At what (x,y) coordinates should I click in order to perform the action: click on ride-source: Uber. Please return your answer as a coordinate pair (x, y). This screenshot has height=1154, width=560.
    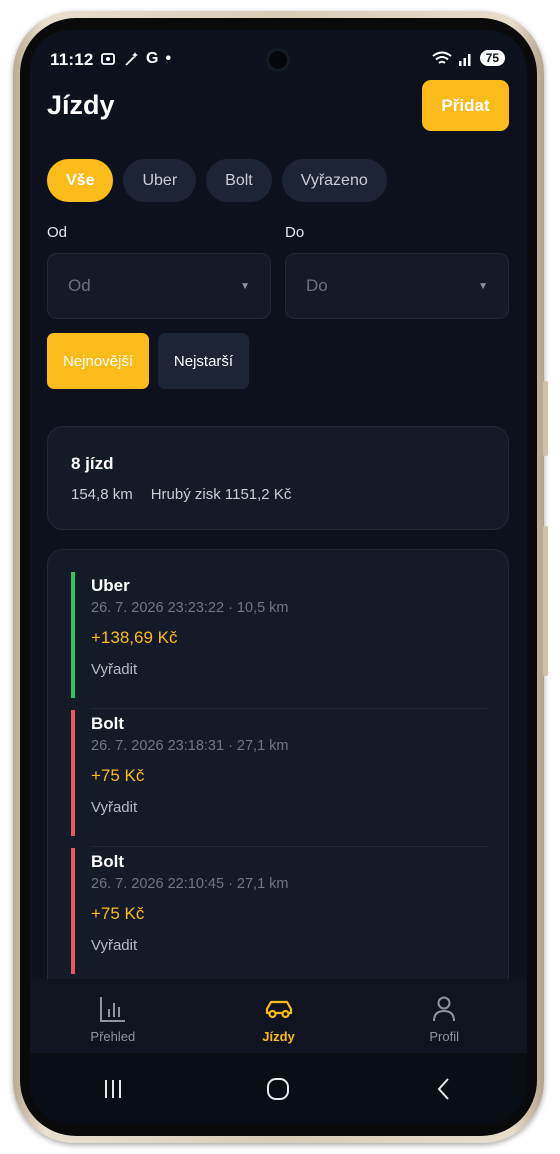
    Looking at the image, I should click on (110, 585).